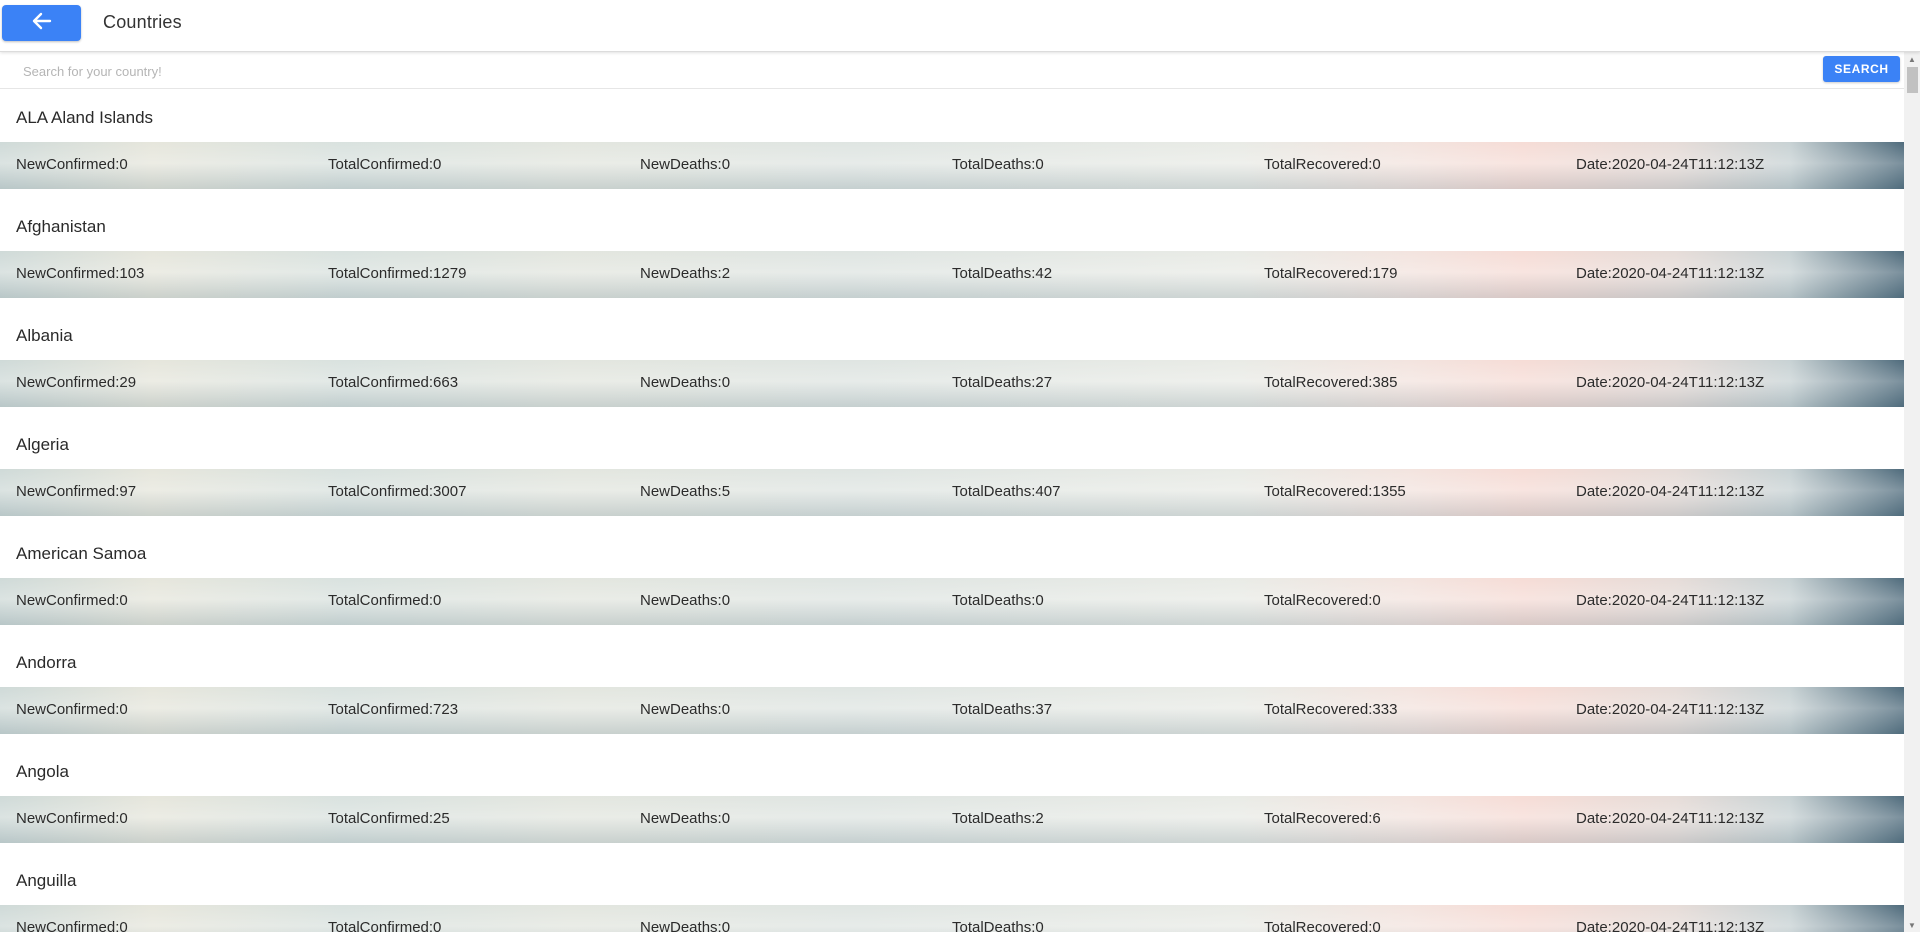 Image resolution: width=1920 pixels, height=932 pixels. Describe the element at coordinates (1322, 818) in the screenshot. I see `stat-total-recovered: TotalRecovered:6` at that location.